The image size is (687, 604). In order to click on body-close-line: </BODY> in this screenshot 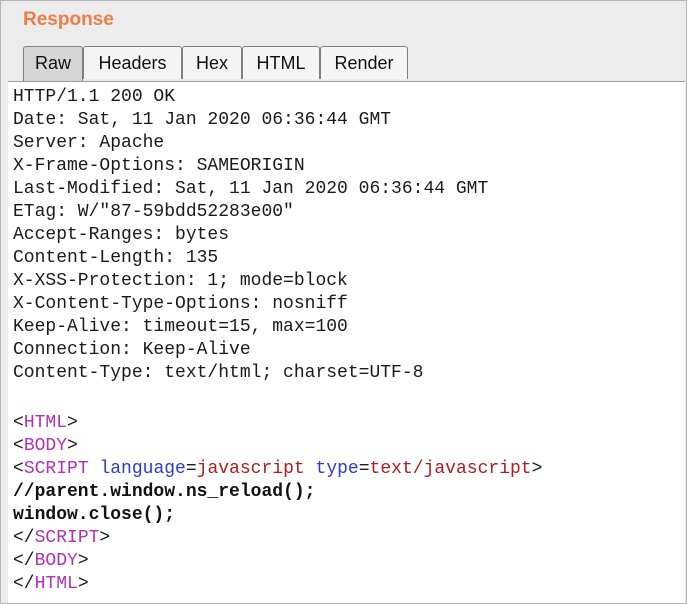, I will do `click(51, 561)`.